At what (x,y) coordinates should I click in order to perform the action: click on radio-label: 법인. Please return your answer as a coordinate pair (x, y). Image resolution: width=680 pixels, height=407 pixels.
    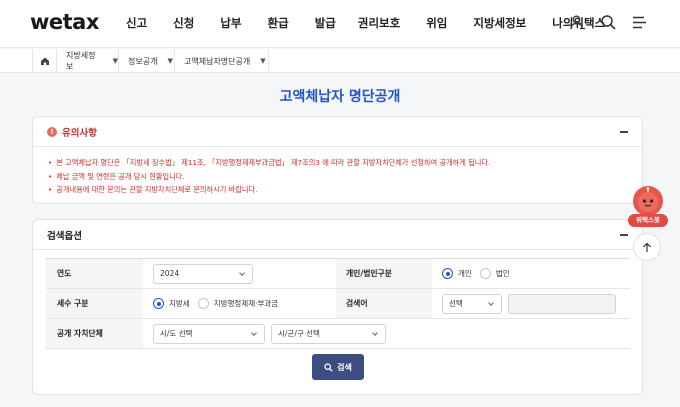
    Looking at the image, I should click on (502, 273).